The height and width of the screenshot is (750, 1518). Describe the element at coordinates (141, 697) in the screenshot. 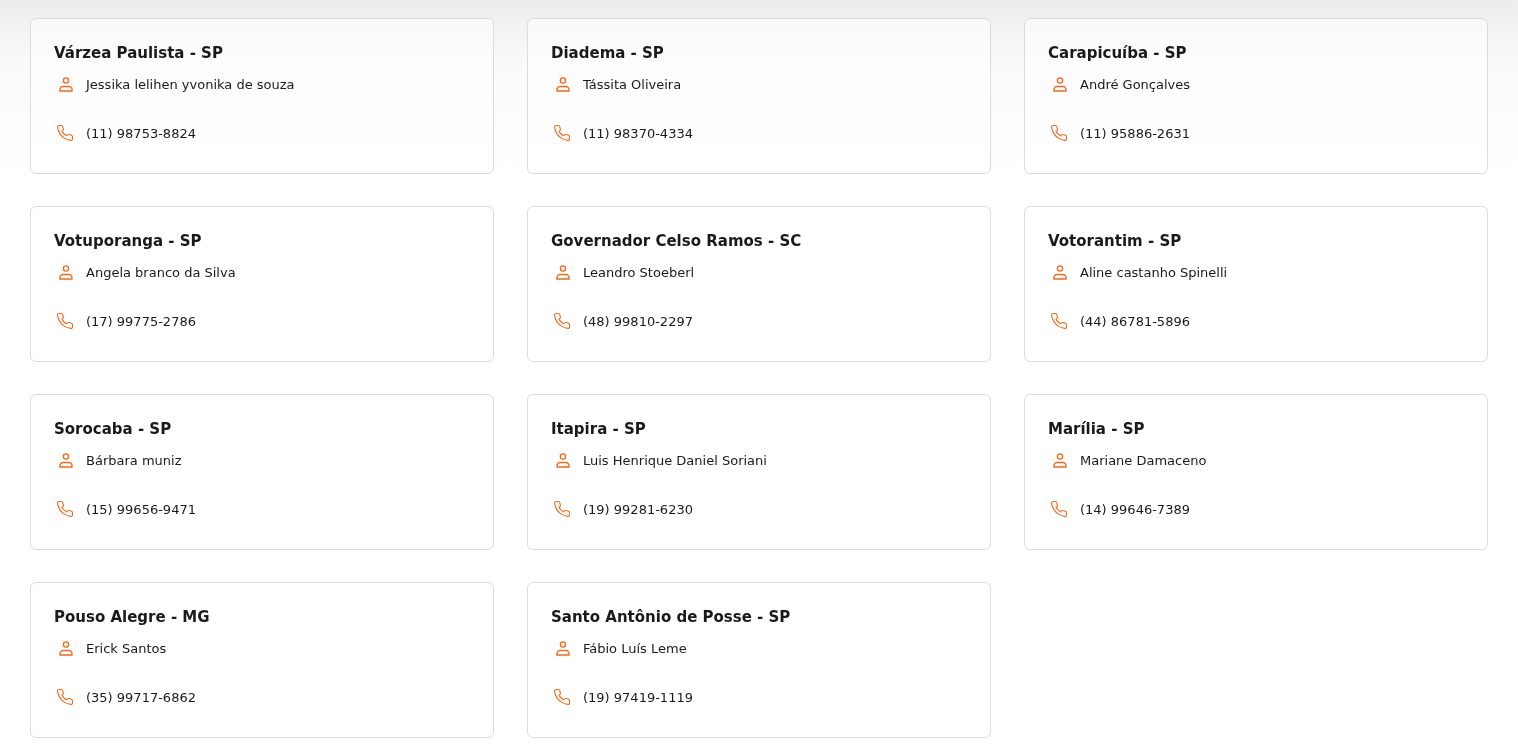

I see `phone-number: (35) 99717-6862` at that location.